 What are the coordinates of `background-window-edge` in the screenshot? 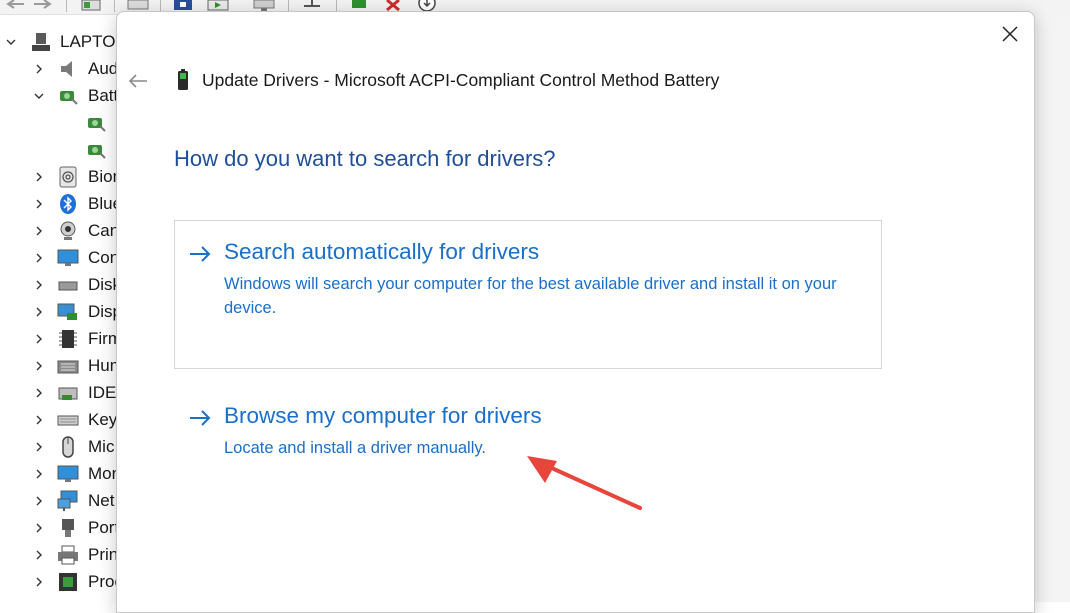 It's located at (1052, 308).